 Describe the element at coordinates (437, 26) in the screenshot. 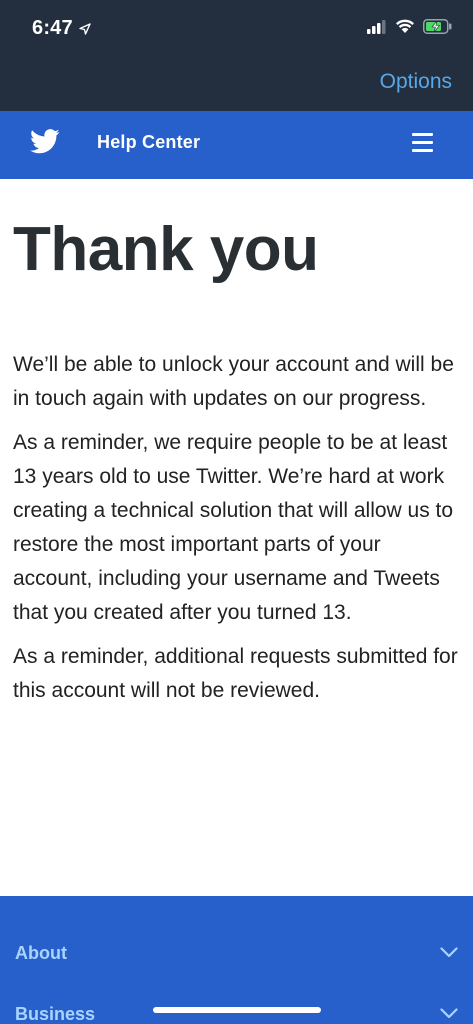

I see `battery-charging-icon` at that location.